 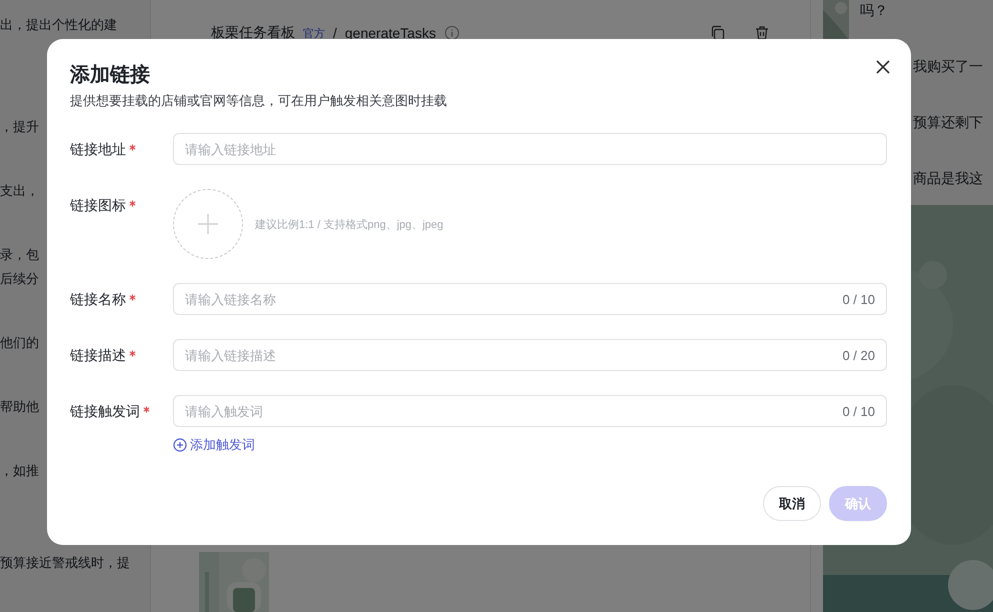 What do you see at coordinates (513, 299) in the screenshot?
I see `text-input: 请输入链接名称` at bounding box center [513, 299].